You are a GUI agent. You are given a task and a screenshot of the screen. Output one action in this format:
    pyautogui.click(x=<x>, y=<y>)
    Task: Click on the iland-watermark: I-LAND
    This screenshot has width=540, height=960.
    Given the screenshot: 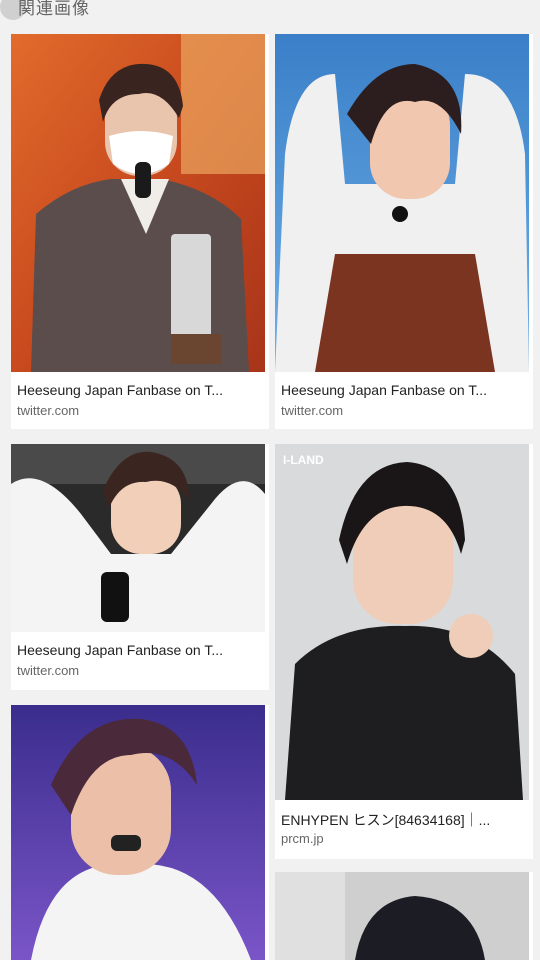 What is the action you would take?
    pyautogui.click(x=303, y=460)
    